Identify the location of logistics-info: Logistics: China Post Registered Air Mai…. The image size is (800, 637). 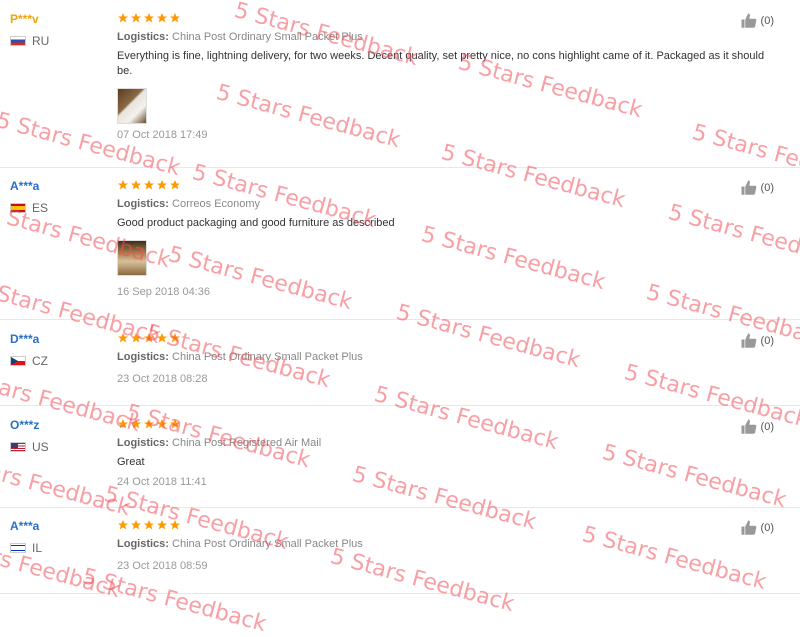
(219, 443).